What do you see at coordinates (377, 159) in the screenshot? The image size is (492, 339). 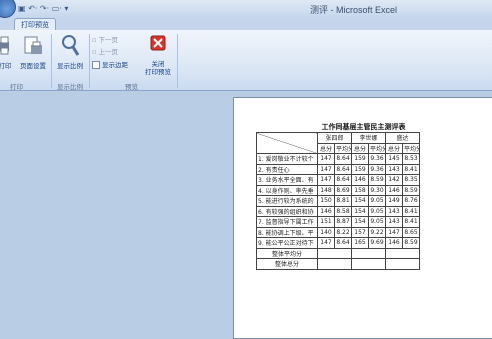 I see `cell: 9.36` at bounding box center [377, 159].